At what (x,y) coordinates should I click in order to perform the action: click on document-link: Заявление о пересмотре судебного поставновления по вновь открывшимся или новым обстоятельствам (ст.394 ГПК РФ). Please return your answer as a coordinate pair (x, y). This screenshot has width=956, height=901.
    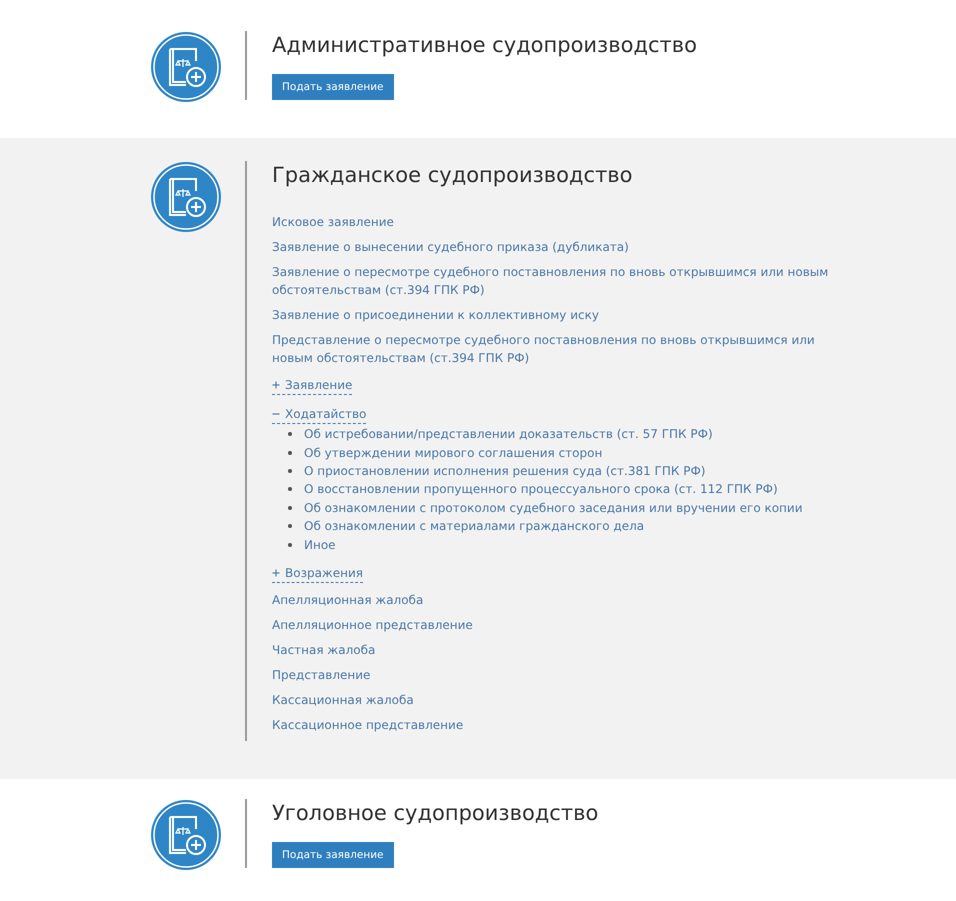
    Looking at the image, I should click on (552, 281).